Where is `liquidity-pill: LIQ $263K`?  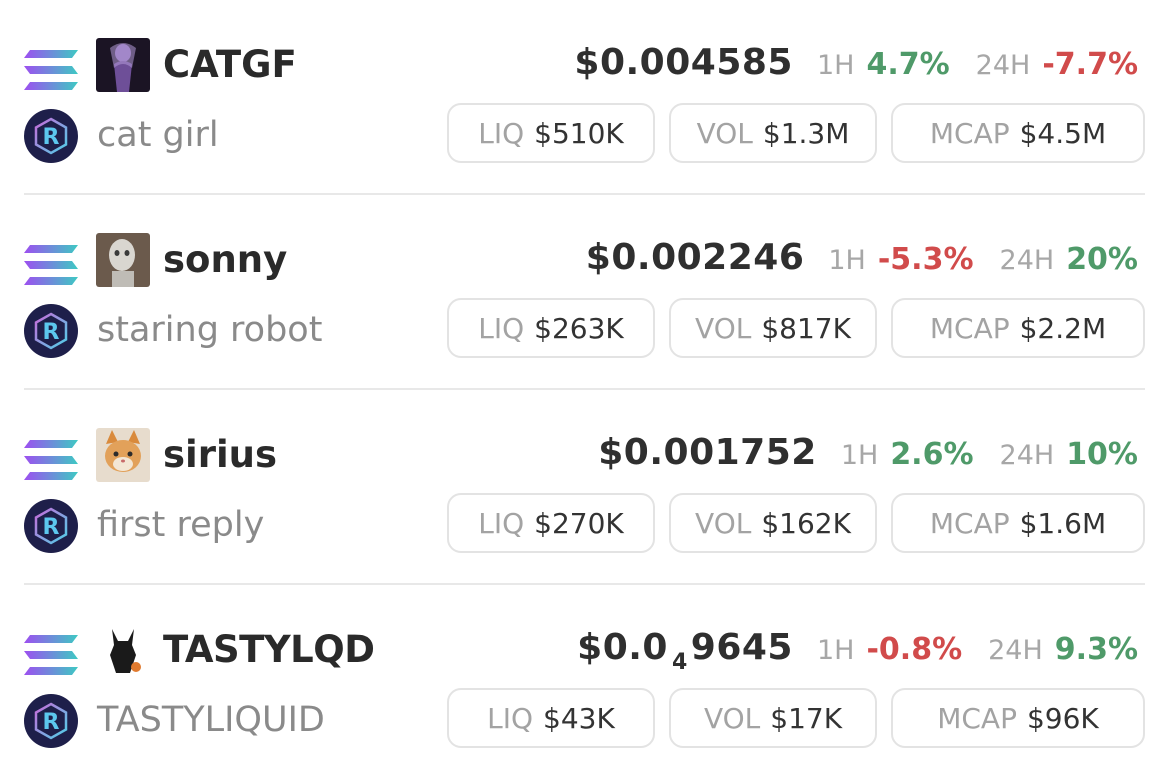
liquidity-pill: LIQ $263K is located at coordinates (551, 328).